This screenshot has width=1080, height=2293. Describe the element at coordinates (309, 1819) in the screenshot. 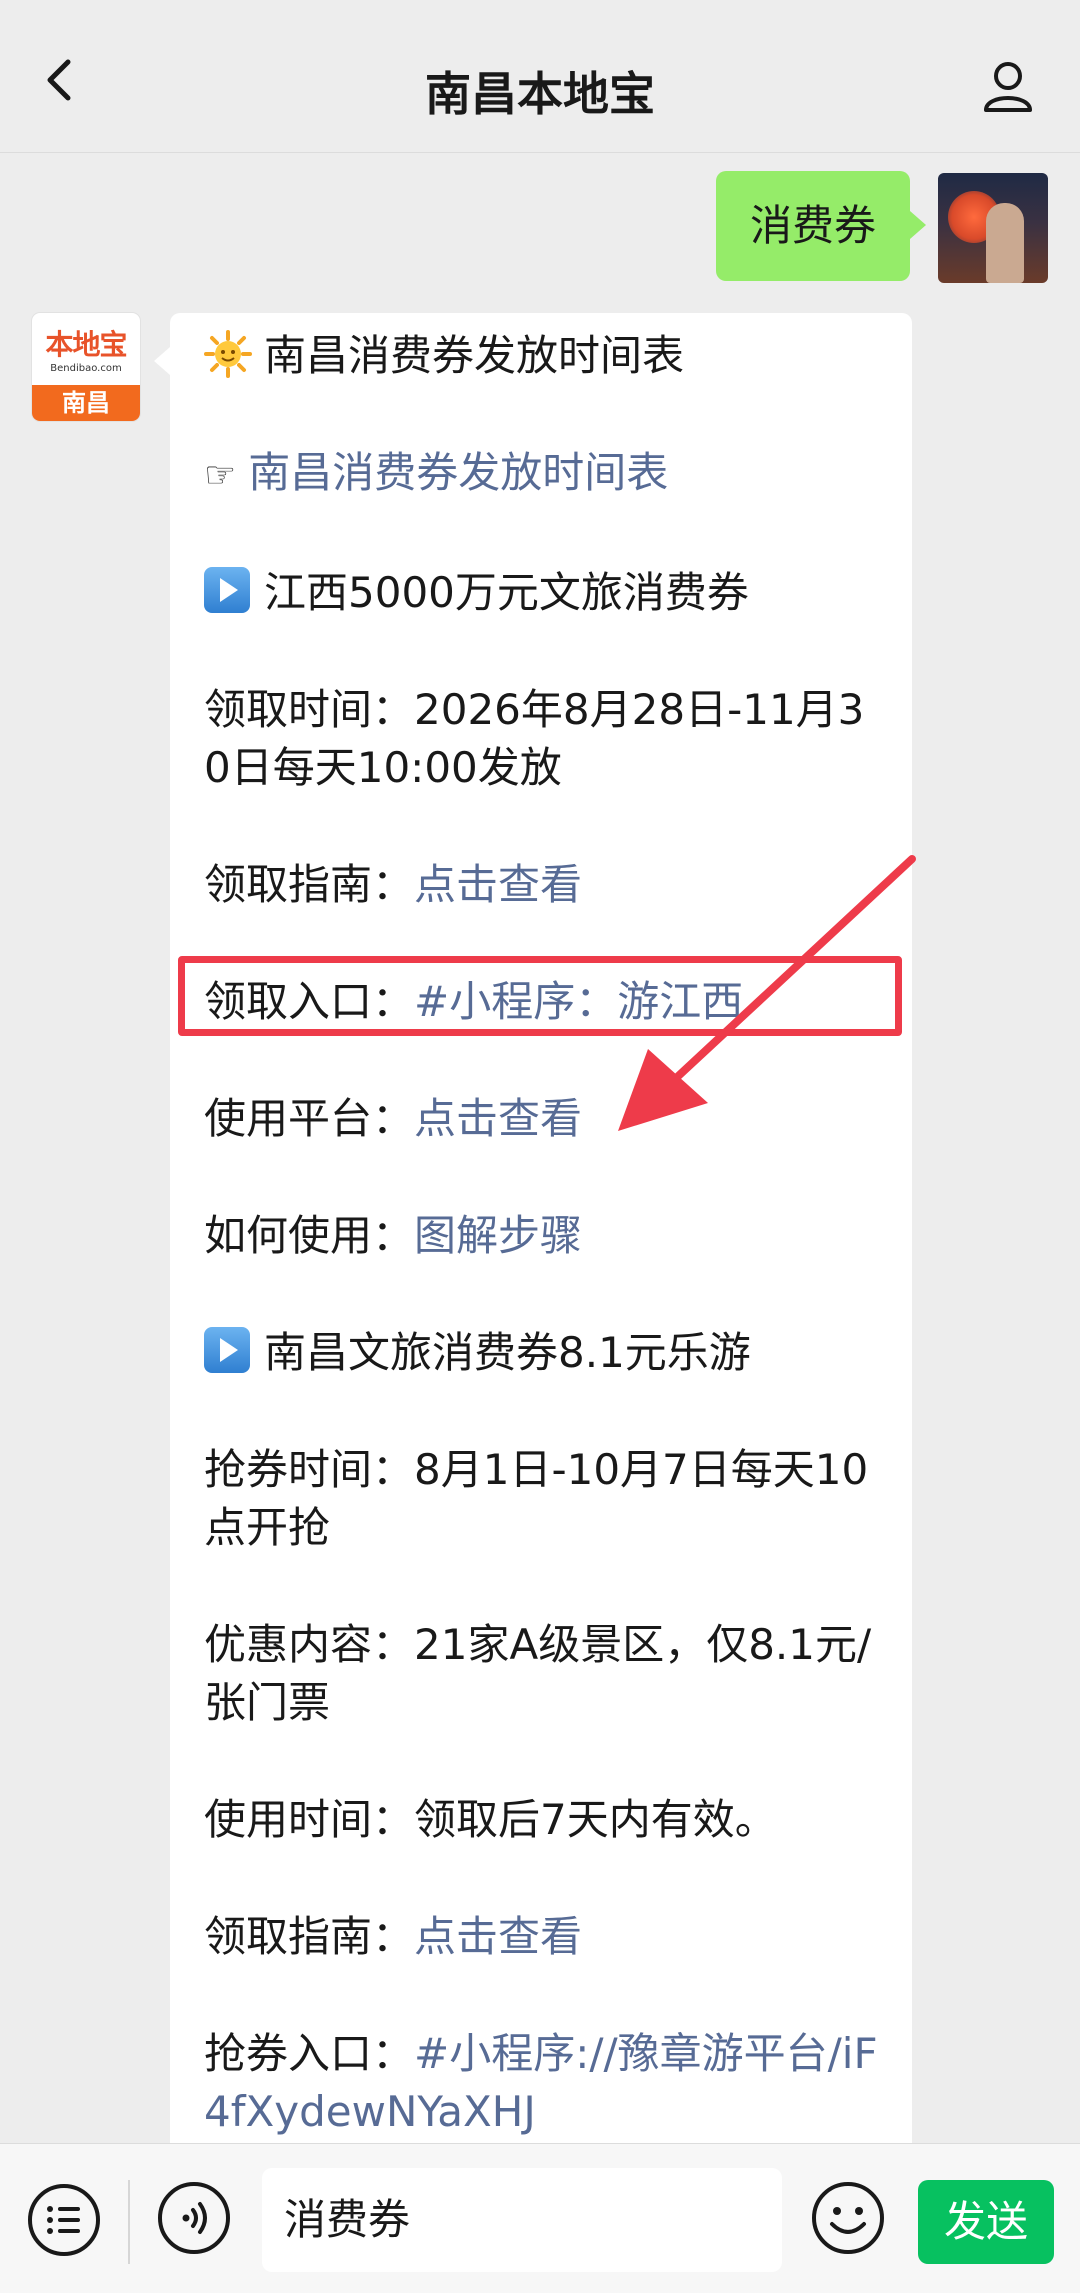

I see `s2-valid-label: 使用时间：` at that location.